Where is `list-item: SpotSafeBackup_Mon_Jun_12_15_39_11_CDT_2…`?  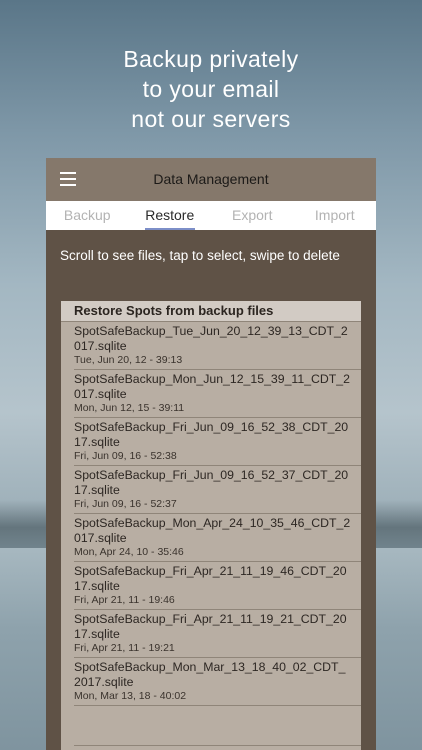
list-item: SpotSafeBackup_Mon_Jun_12_15_39_11_CDT_2… is located at coordinates (217, 394).